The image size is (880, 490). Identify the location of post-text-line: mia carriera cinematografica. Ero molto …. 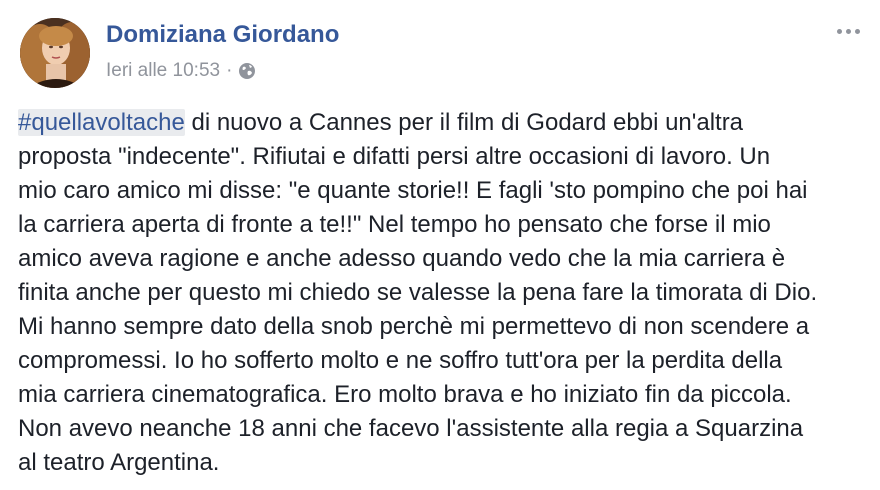
(405, 394).